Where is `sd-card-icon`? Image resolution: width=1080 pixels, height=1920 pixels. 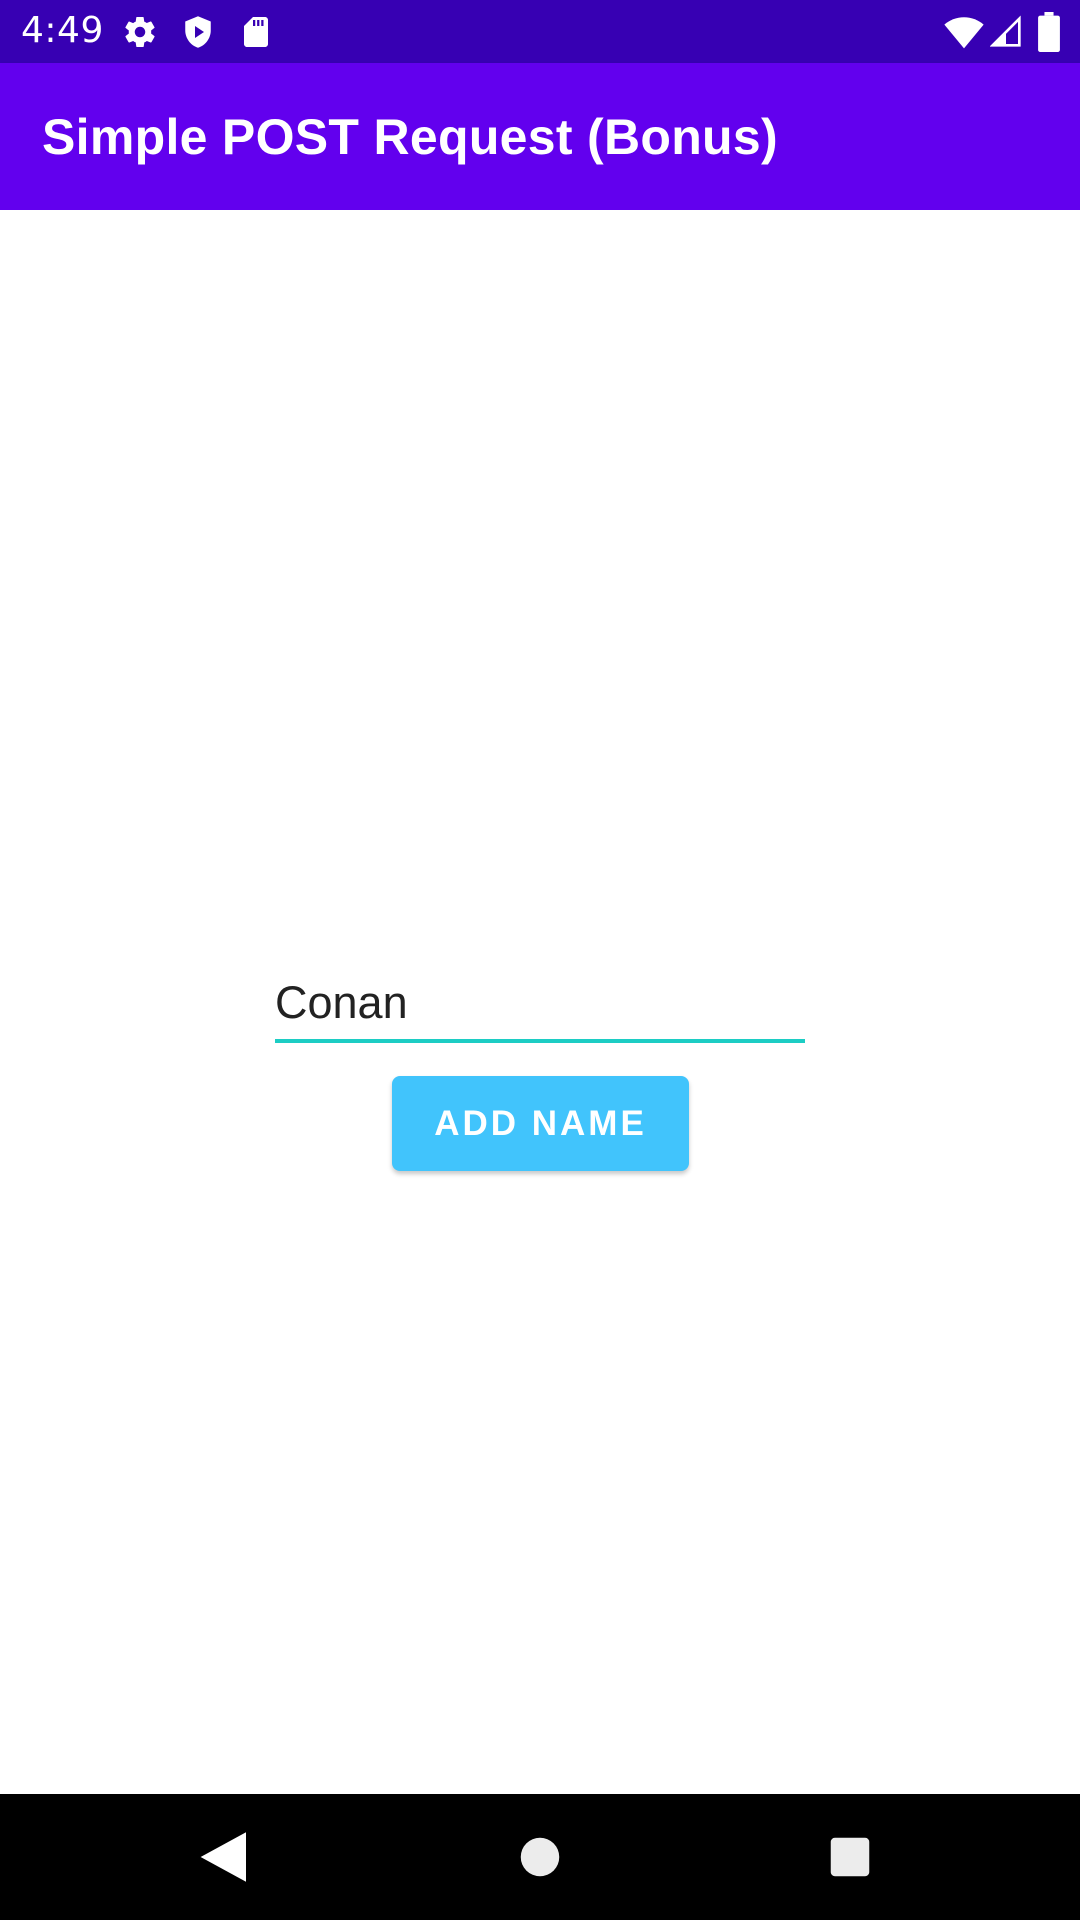 sd-card-icon is located at coordinates (256, 32).